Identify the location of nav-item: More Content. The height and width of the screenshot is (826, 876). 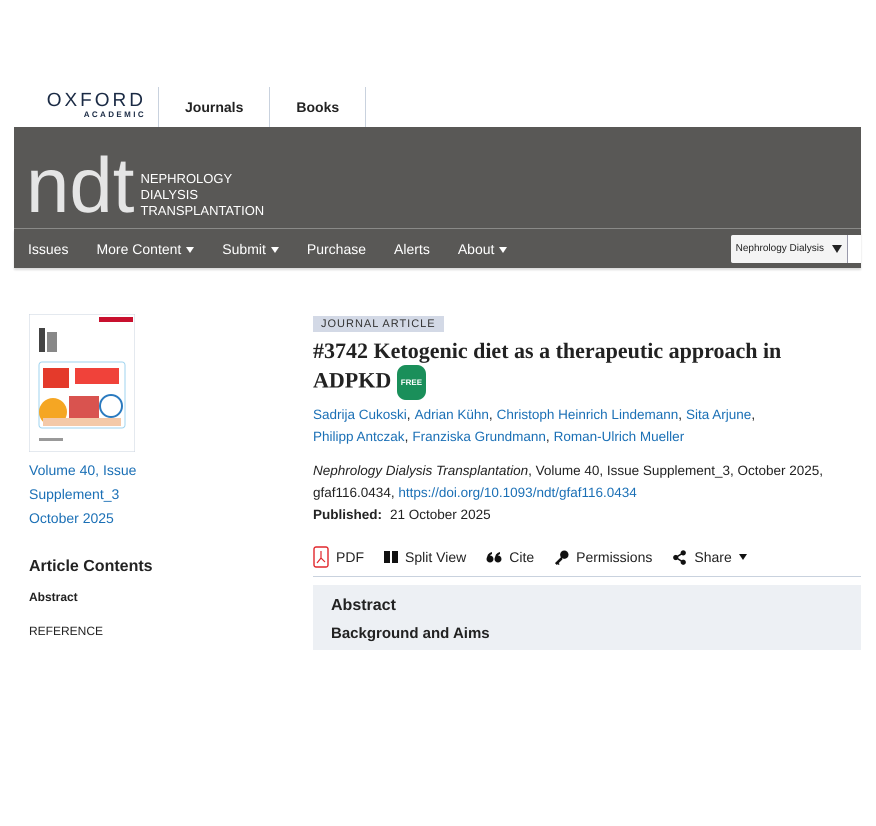
(145, 248).